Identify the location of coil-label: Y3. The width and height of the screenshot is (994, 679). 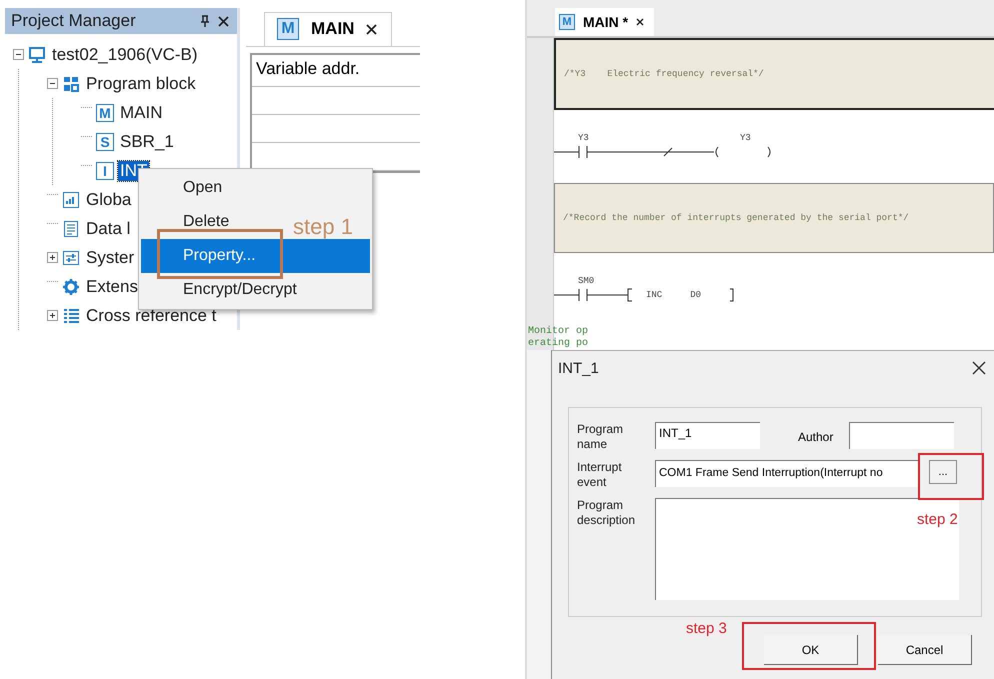
(745, 139).